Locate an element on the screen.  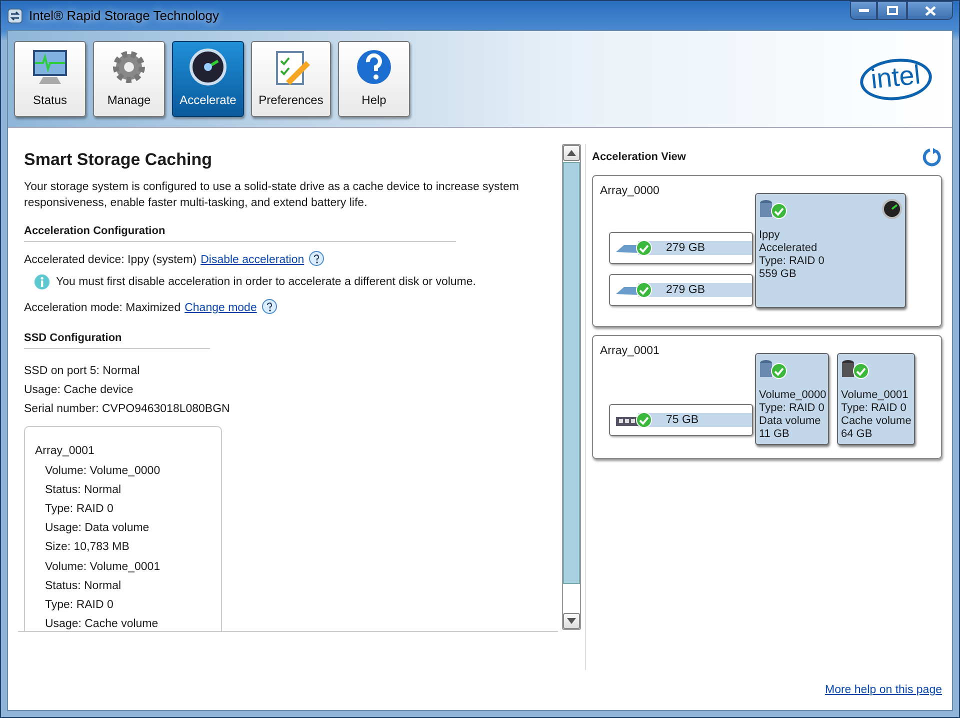
refresh-icon is located at coordinates (932, 157).